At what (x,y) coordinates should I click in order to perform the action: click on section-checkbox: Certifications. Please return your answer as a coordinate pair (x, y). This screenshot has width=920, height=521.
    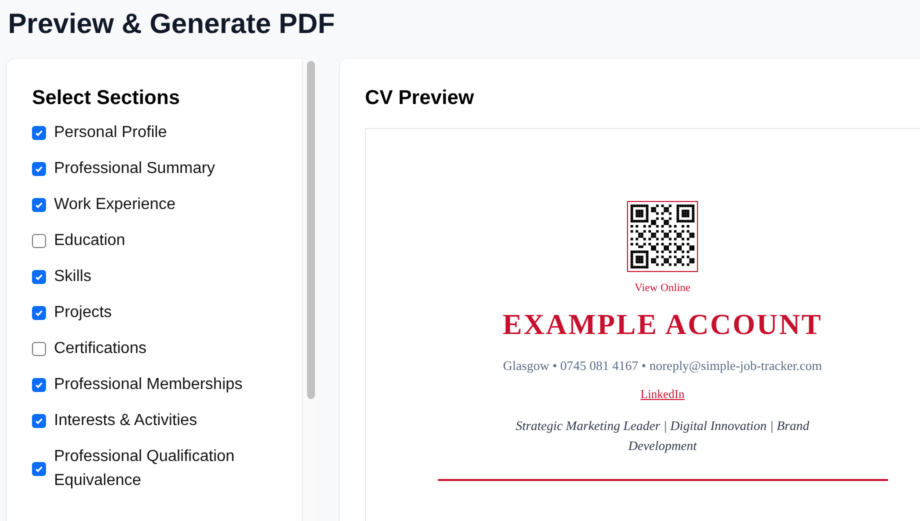
    Looking at the image, I should click on (152, 349).